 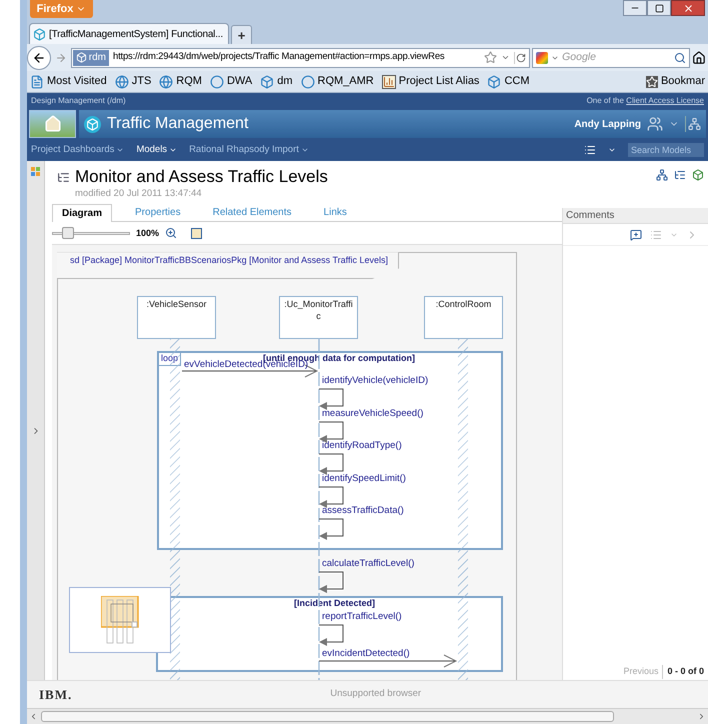 I want to click on close-button, so click(x=688, y=8).